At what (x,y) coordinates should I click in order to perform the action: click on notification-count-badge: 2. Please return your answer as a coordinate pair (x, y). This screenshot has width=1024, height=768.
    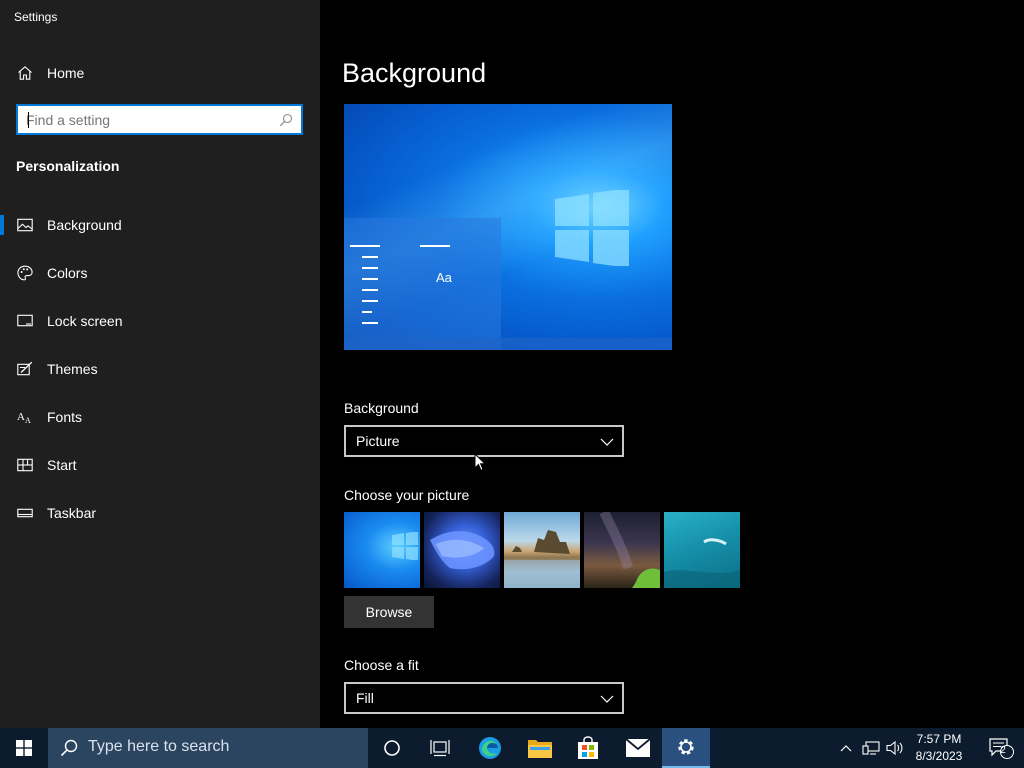
    Looking at the image, I should click on (1003, 750).